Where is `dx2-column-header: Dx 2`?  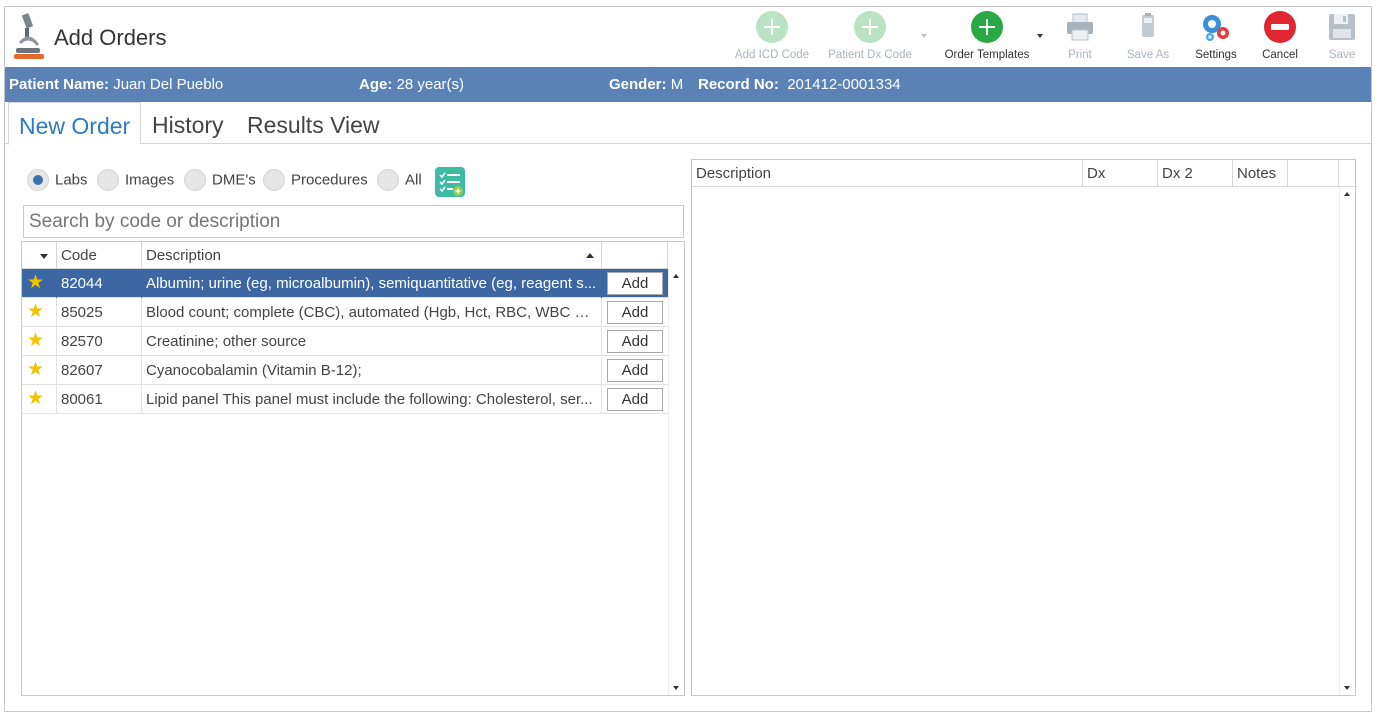
dx2-column-header: Dx 2 is located at coordinates (1195, 173).